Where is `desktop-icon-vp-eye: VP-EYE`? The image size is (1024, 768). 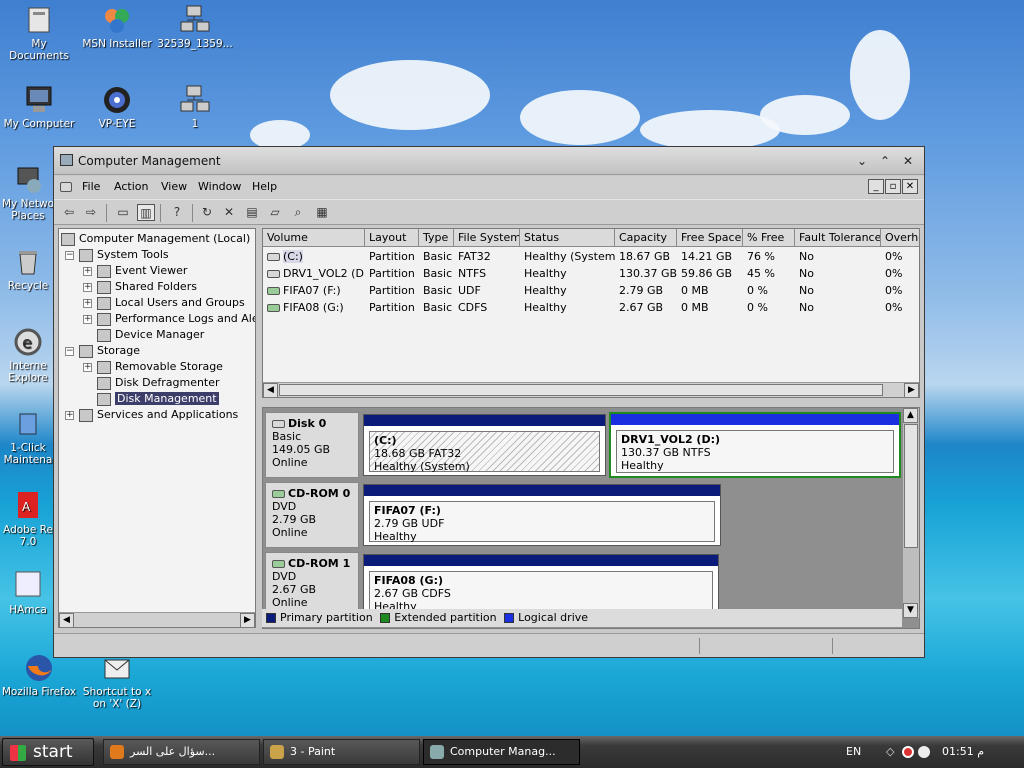 desktop-icon-vp-eye: VP-EYE is located at coordinates (117, 107).